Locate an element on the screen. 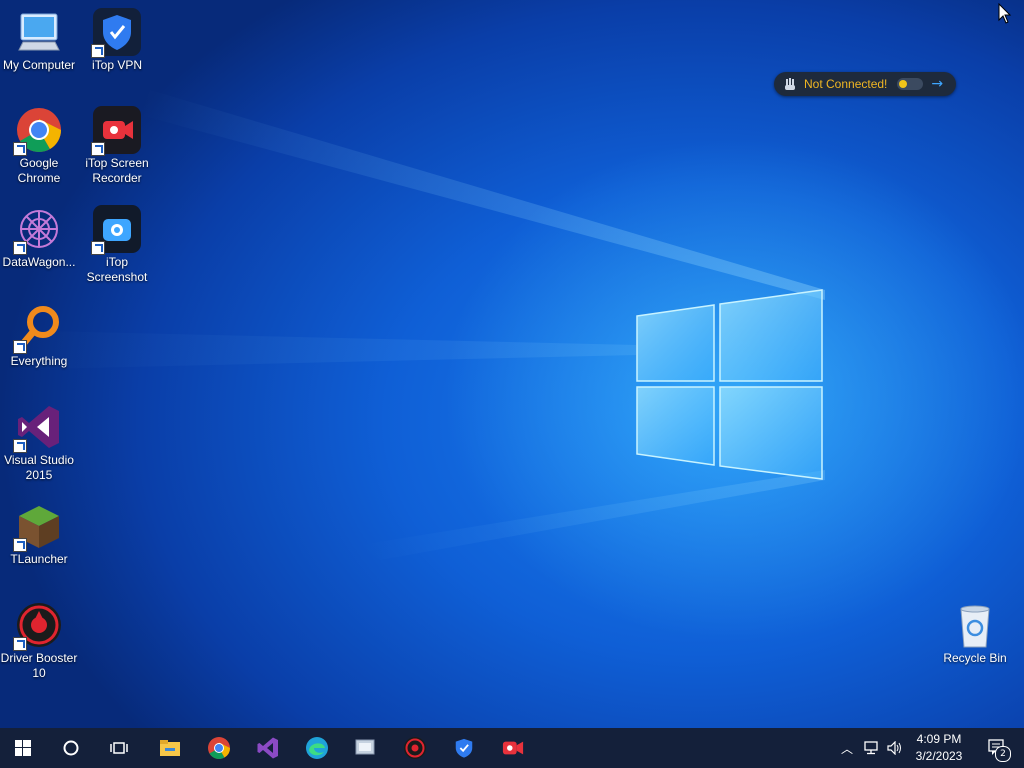 This screenshot has width=1024, height=768. task-view-icon is located at coordinates (119, 748).